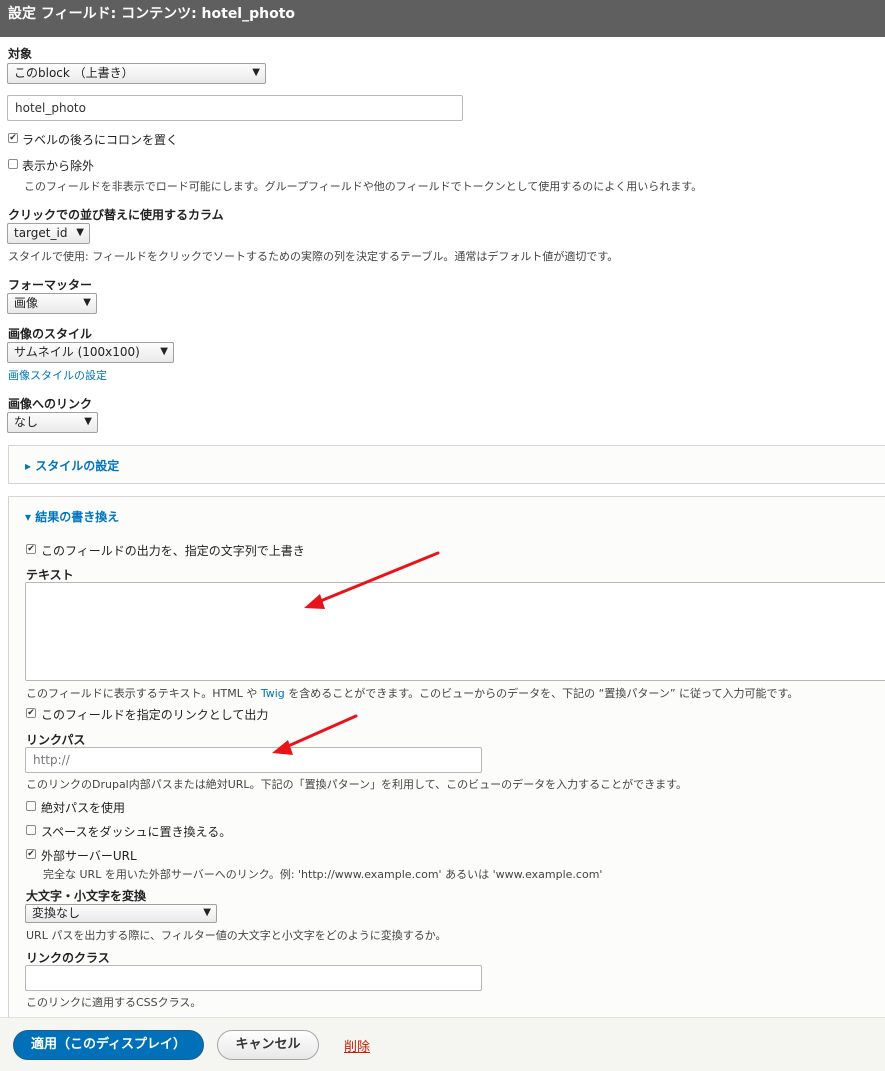 The width and height of the screenshot is (885, 1071). What do you see at coordinates (31, 854) in the screenshot?
I see `external-server-checkbox: ✔` at bounding box center [31, 854].